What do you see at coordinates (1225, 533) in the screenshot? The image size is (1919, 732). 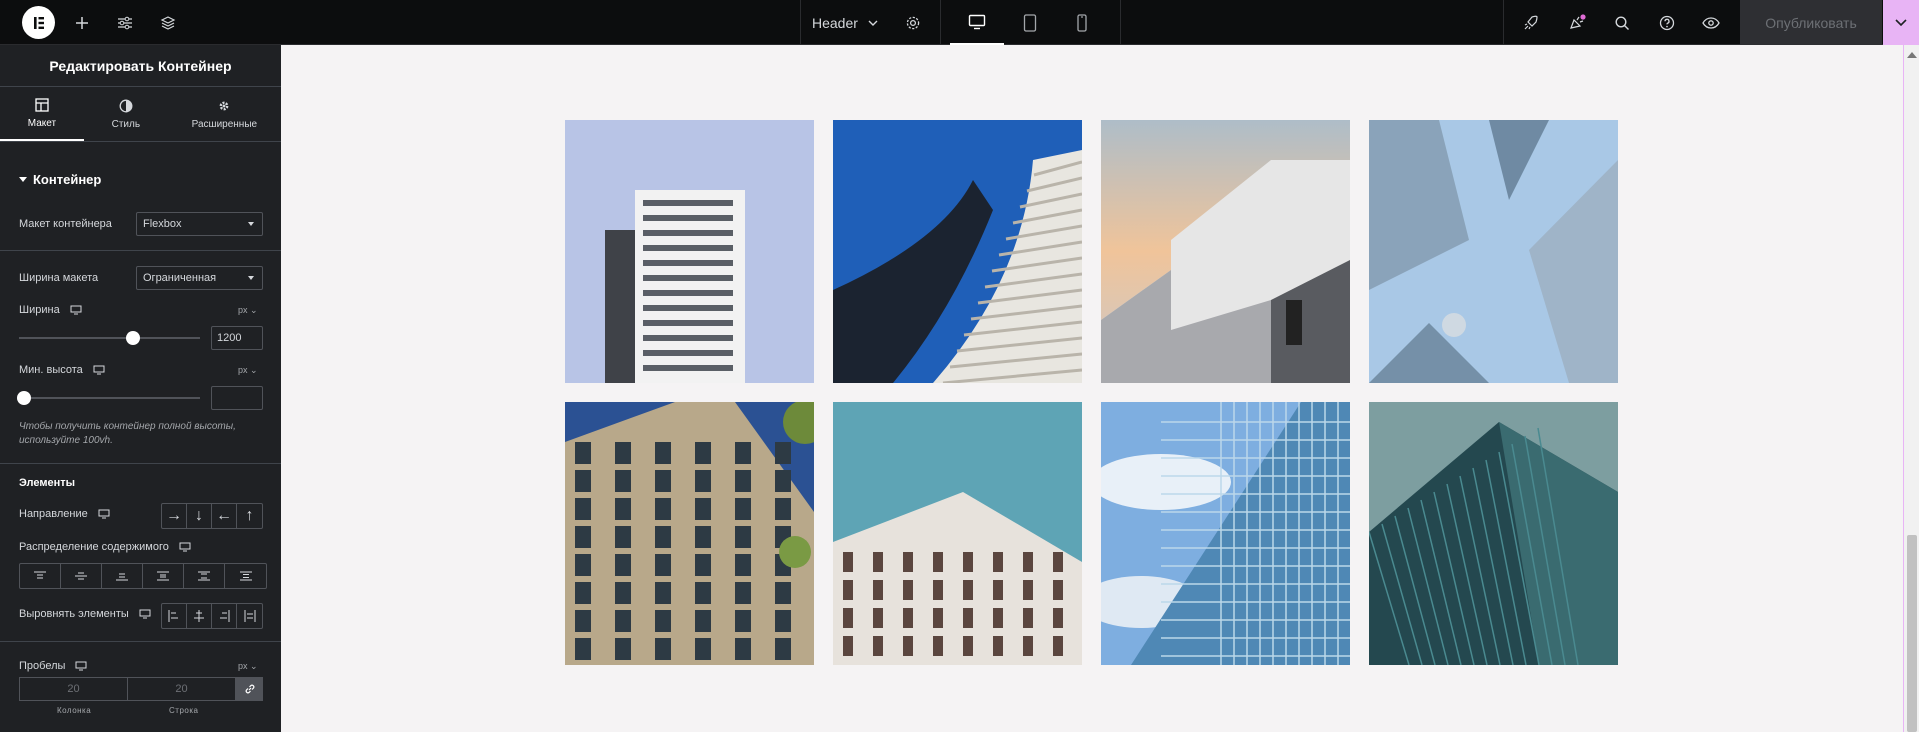 I see `gallery-image-glass-tower-clouds` at bounding box center [1225, 533].